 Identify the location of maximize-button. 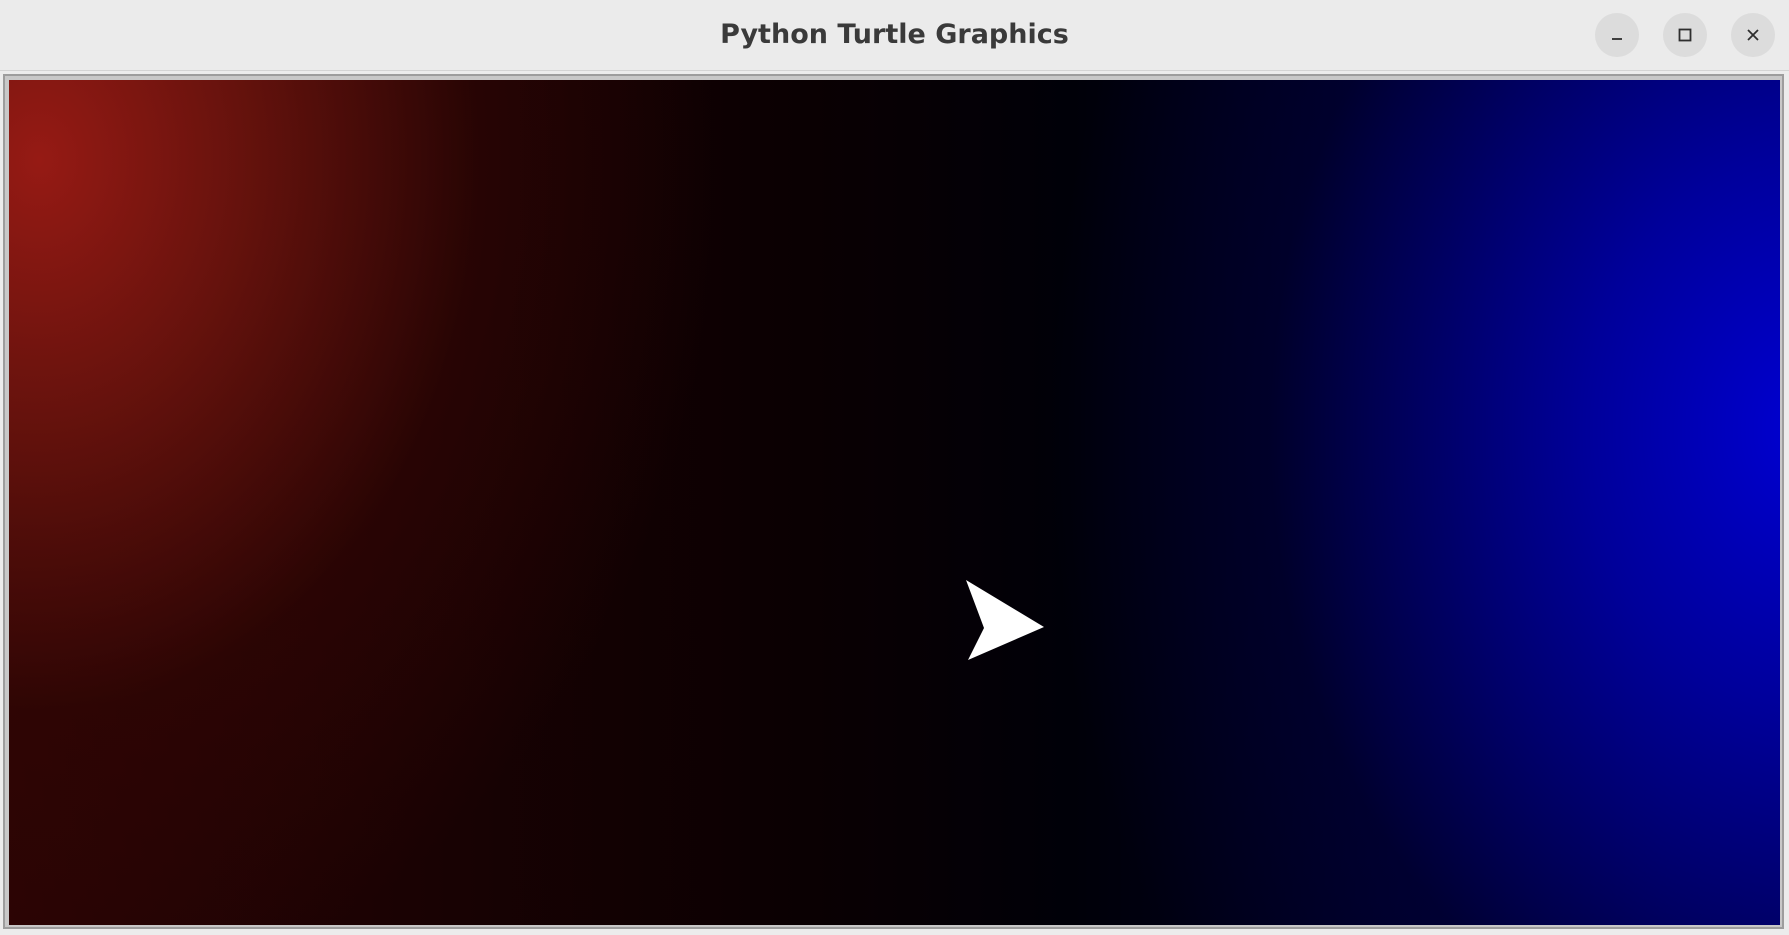
(1685, 35).